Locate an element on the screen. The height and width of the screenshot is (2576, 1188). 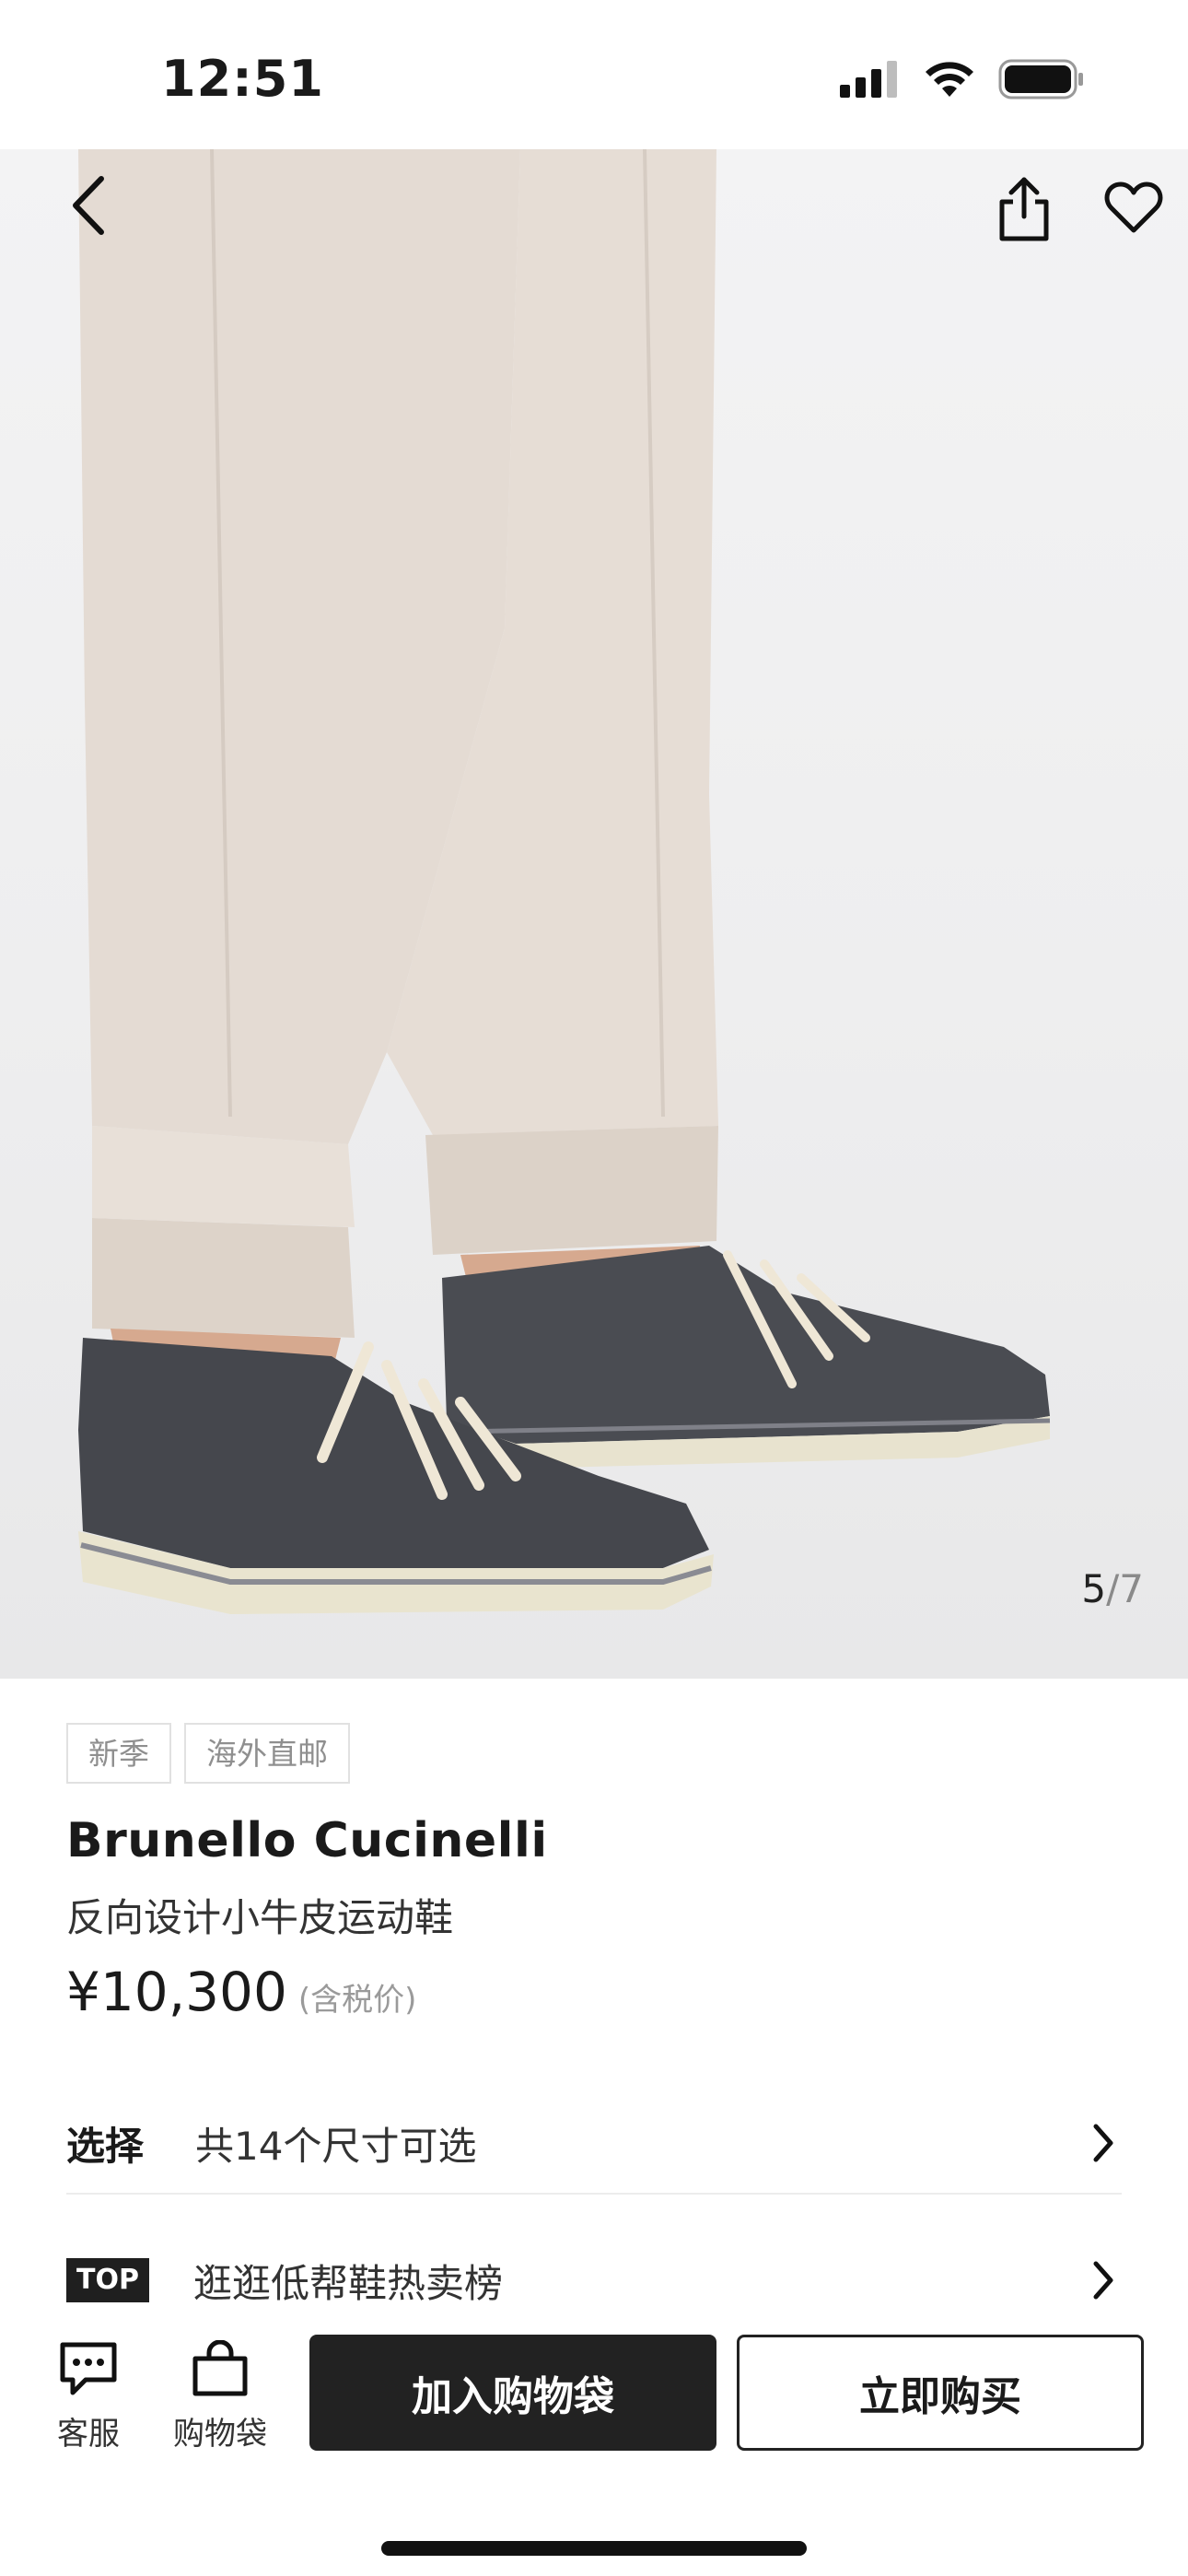
heart-icon is located at coordinates (1133, 207).